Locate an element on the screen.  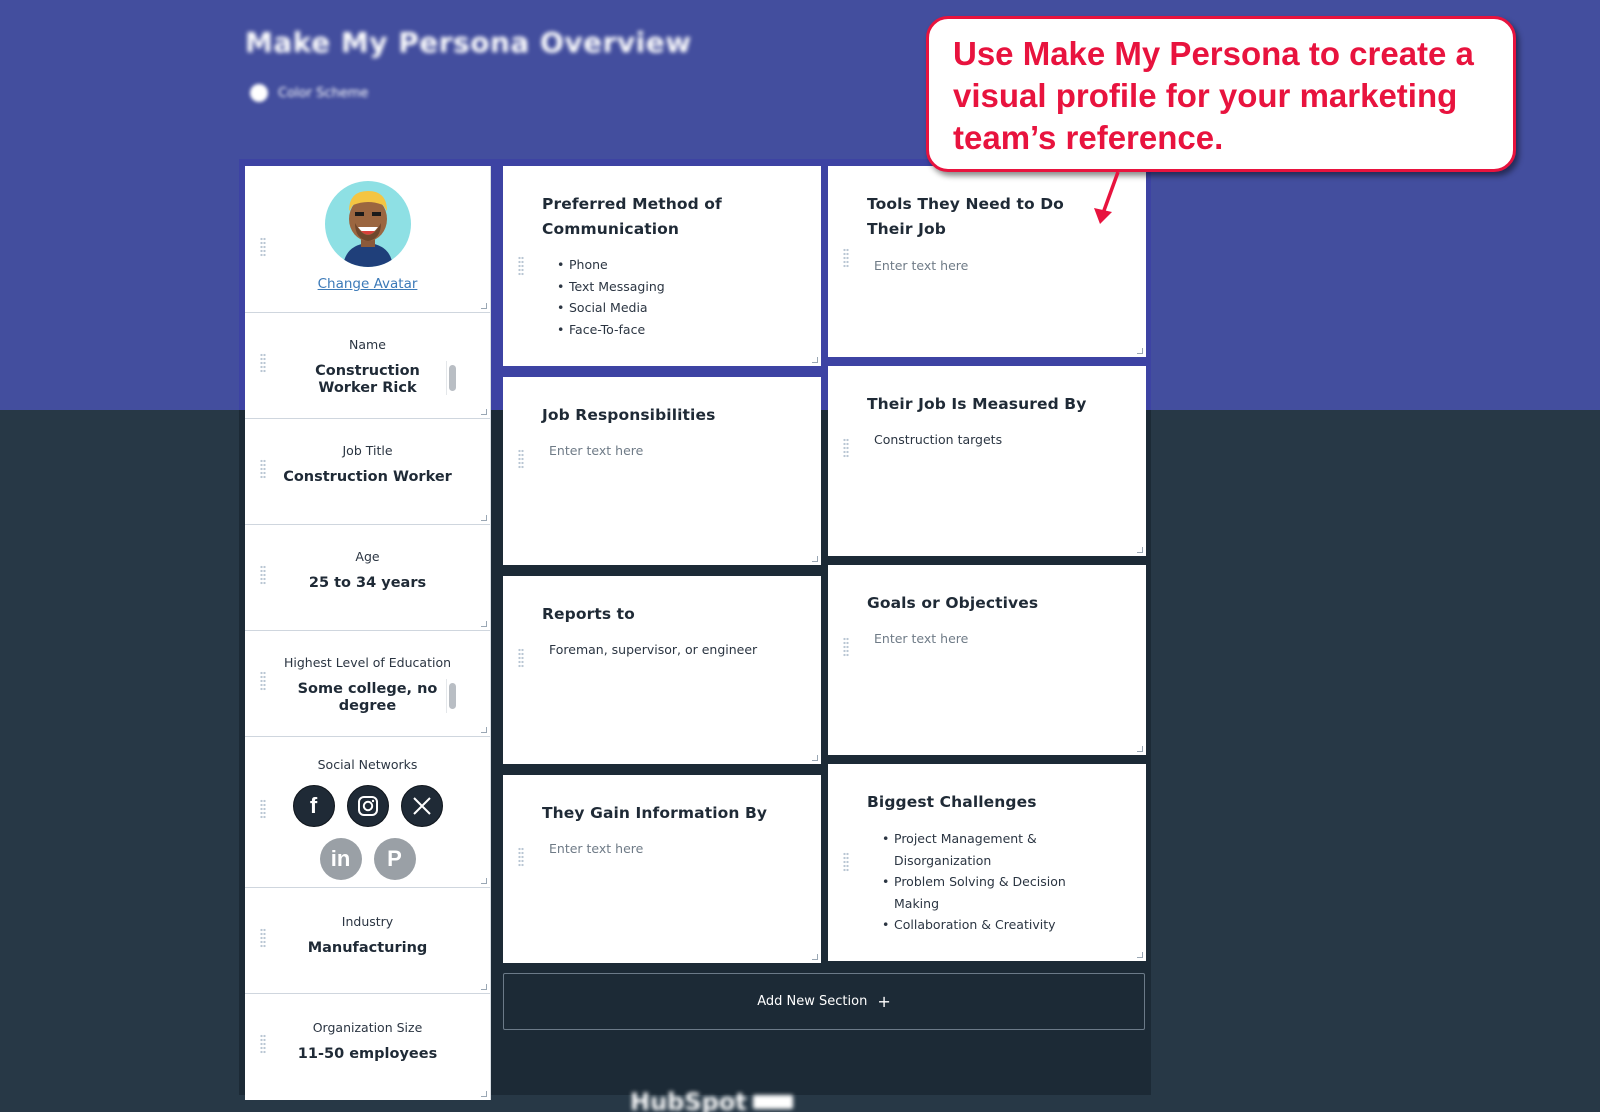
list-item: Project Management & Disorganization is located at coordinates (994, 849).